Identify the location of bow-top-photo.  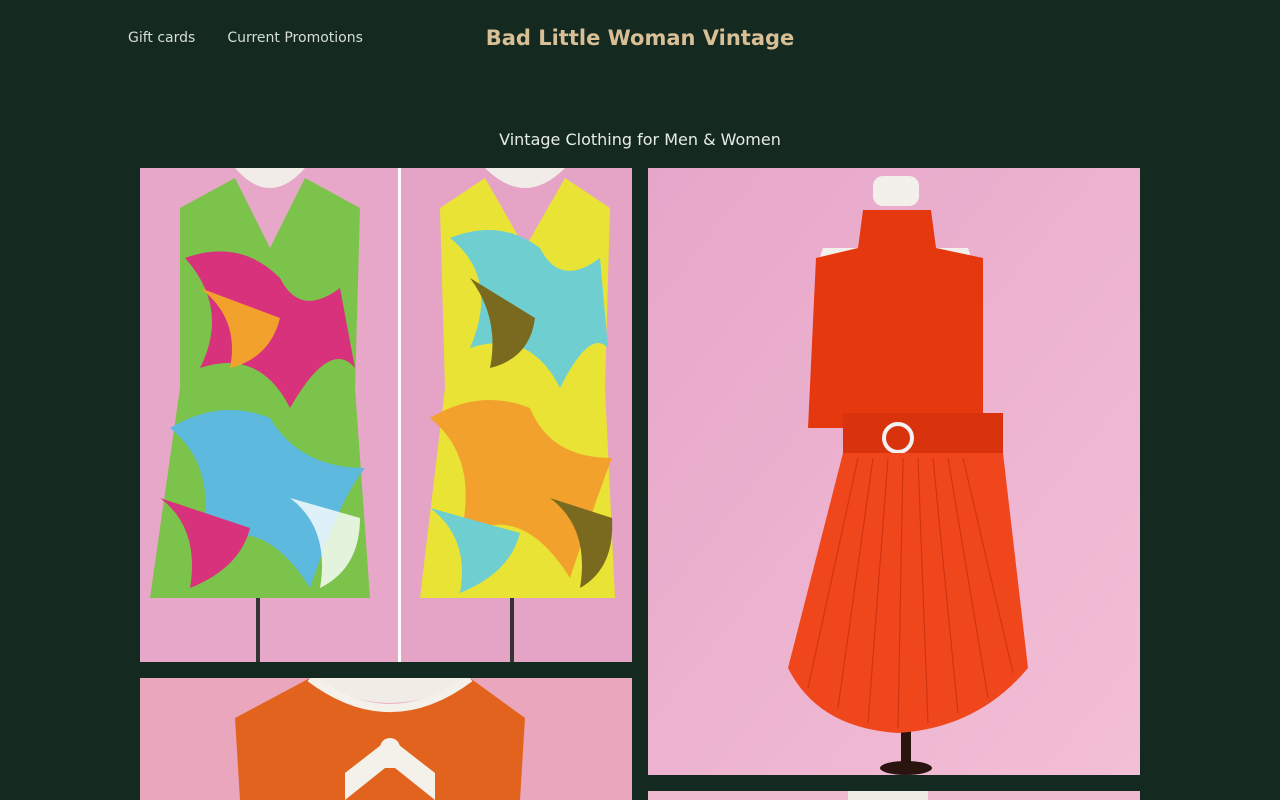
(386, 739).